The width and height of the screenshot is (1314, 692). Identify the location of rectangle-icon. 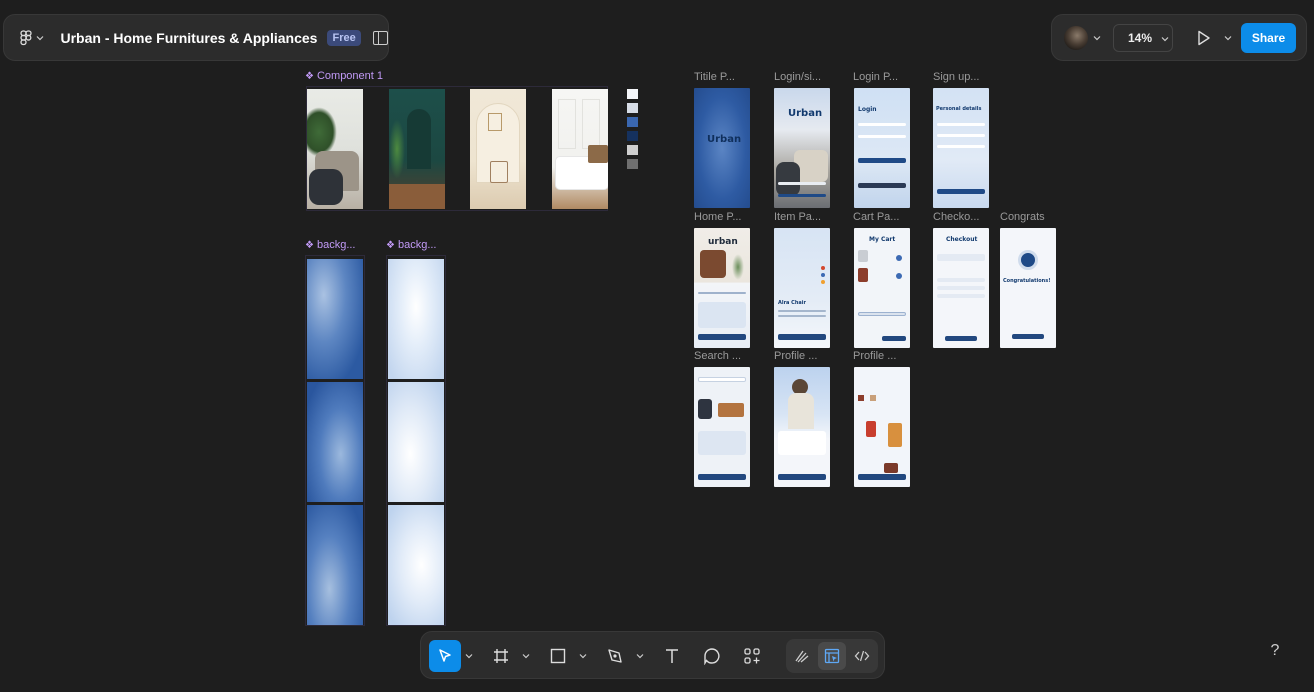
(558, 656).